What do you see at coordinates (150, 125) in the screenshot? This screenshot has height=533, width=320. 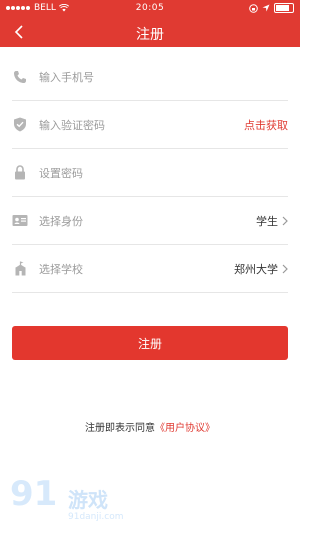 I see `verification-code-field: 输入验证密码 点击获取` at bounding box center [150, 125].